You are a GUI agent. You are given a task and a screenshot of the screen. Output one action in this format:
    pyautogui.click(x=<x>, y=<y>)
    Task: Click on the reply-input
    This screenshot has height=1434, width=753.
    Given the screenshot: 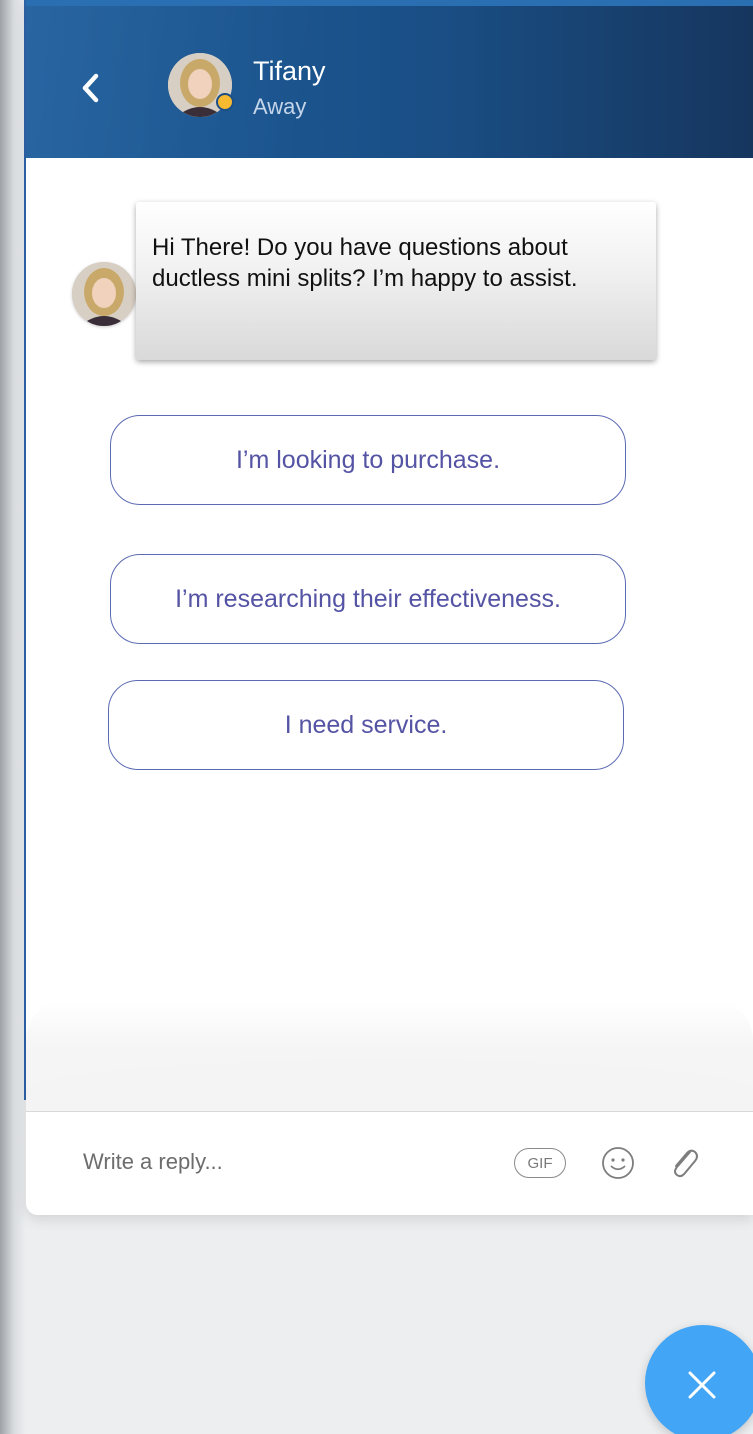 What is the action you would take?
    pyautogui.click(x=263, y=1162)
    